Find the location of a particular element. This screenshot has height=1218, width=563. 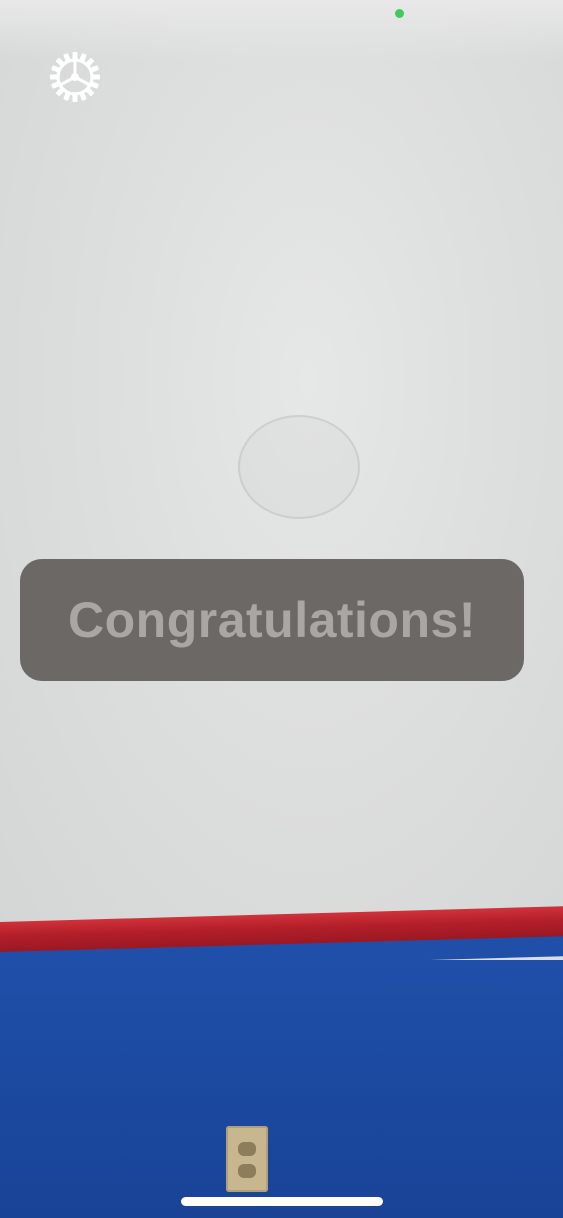

congratulations-banner: Congratulations! is located at coordinates (272, 620).